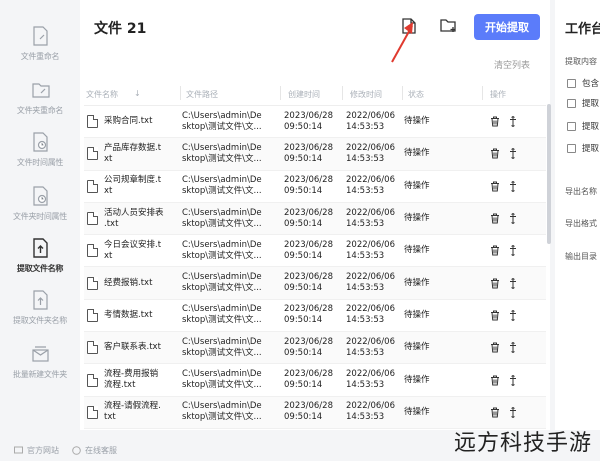 This screenshot has height=461, width=600. What do you see at coordinates (137, 93) in the screenshot?
I see `sort-icon: ↓` at bounding box center [137, 93].